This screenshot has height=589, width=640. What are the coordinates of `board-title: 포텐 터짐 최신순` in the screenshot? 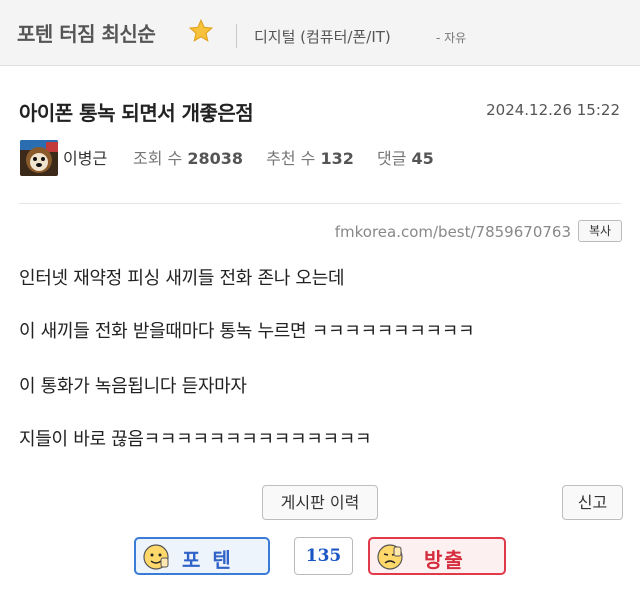 It's located at (86, 32).